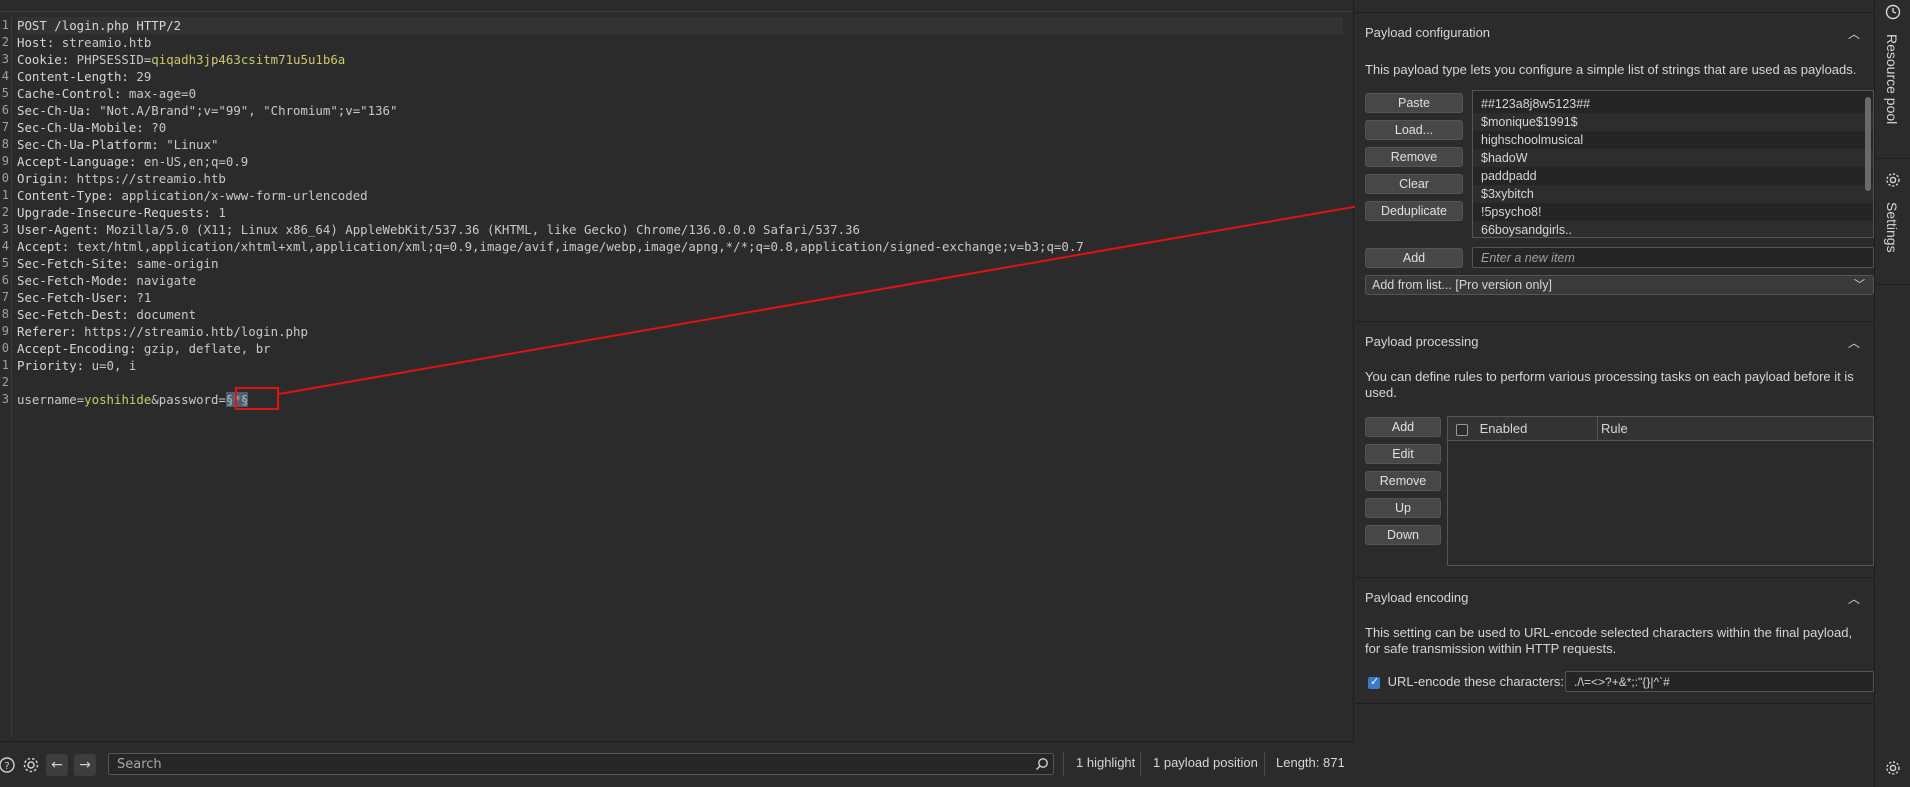  Describe the element at coordinates (192, 161) in the screenshot. I see `header-value: en-US,en;q=0.9` at that location.